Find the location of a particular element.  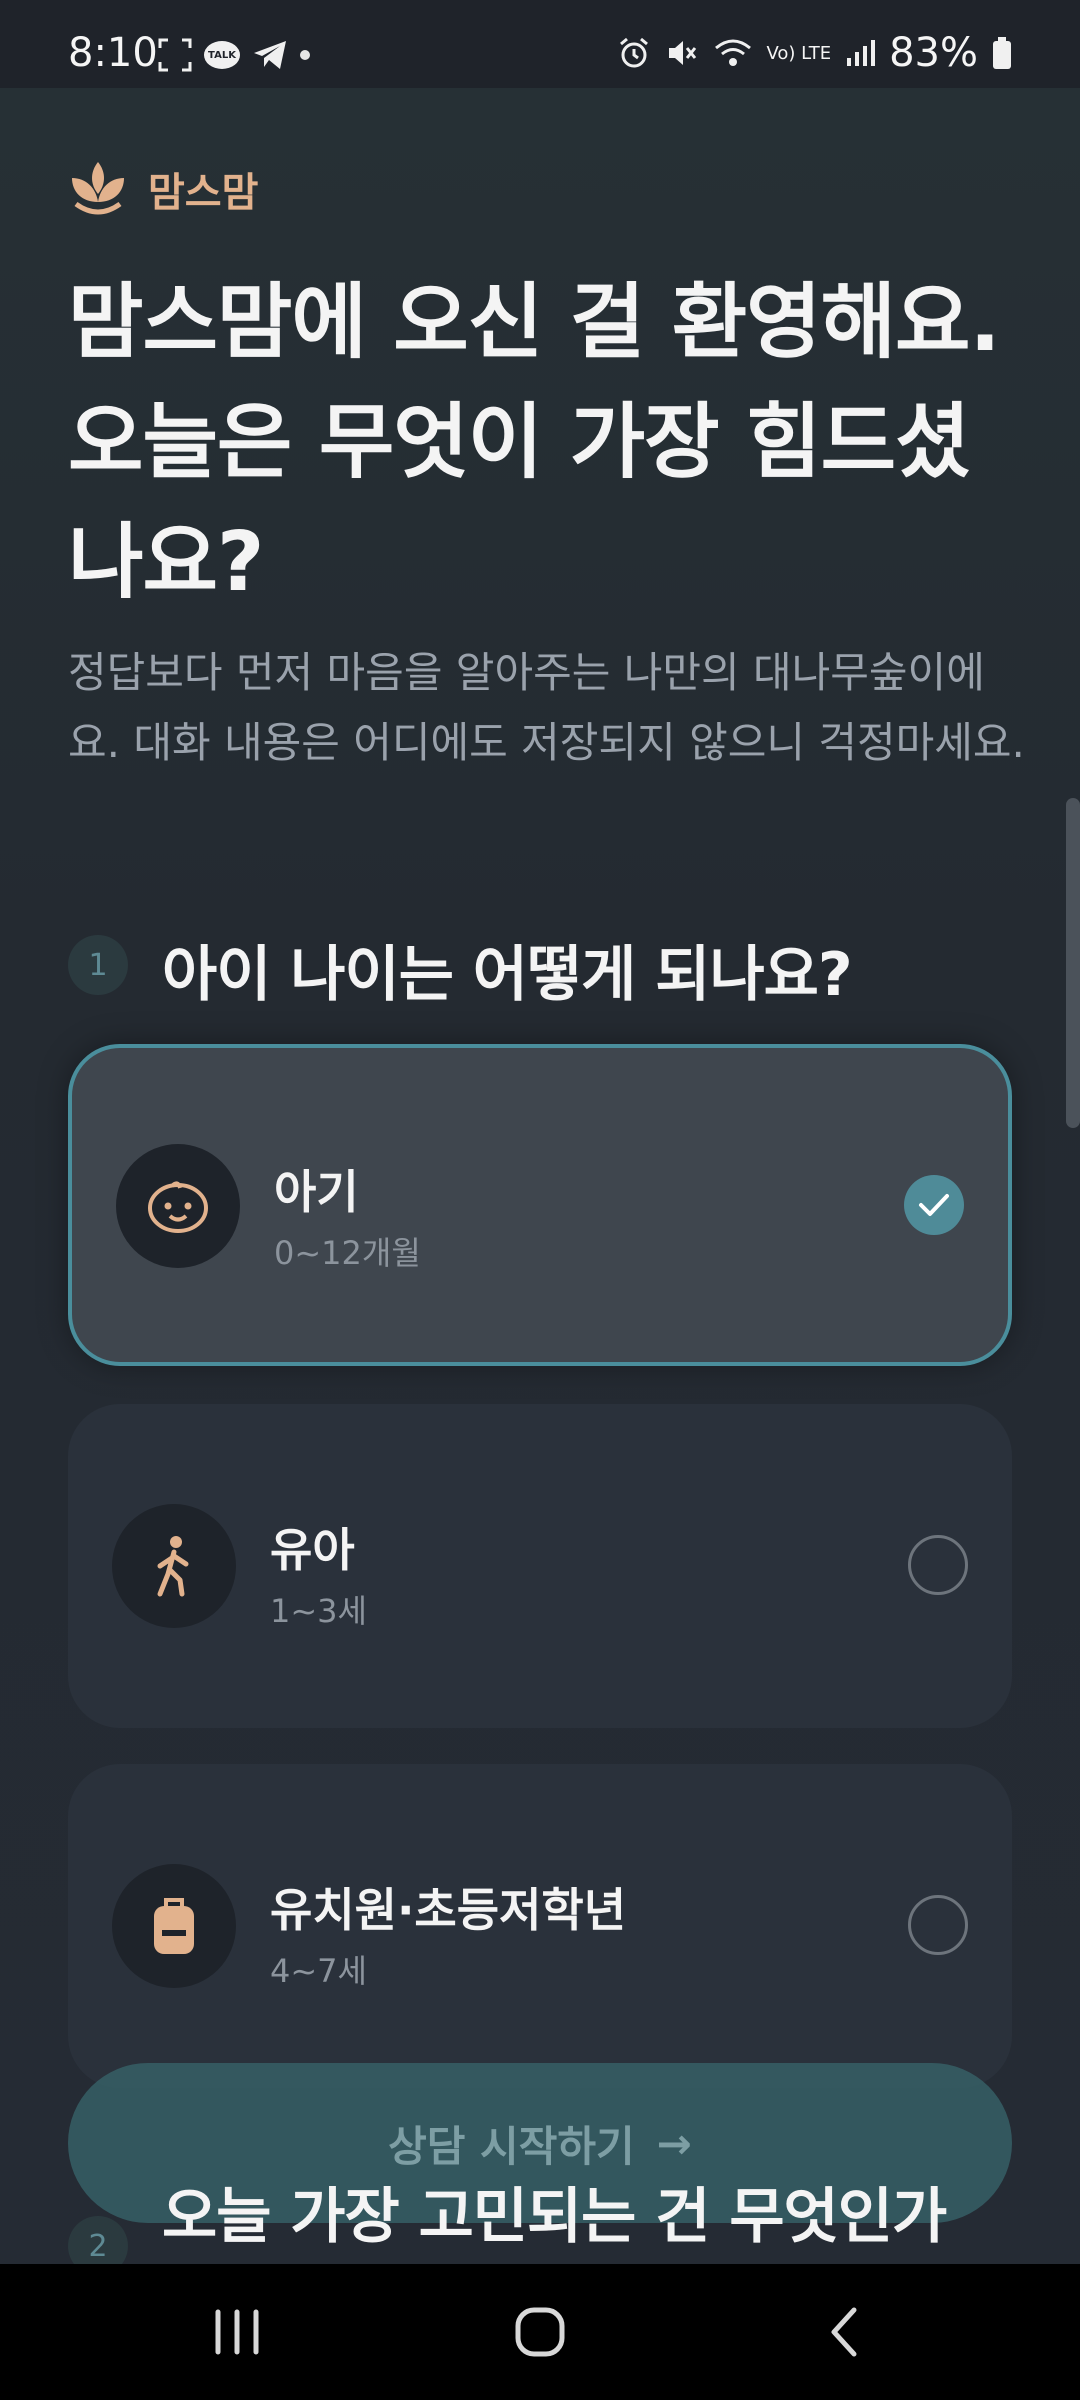

option-subtitle: 1~3세 is located at coordinates (318, 1611).